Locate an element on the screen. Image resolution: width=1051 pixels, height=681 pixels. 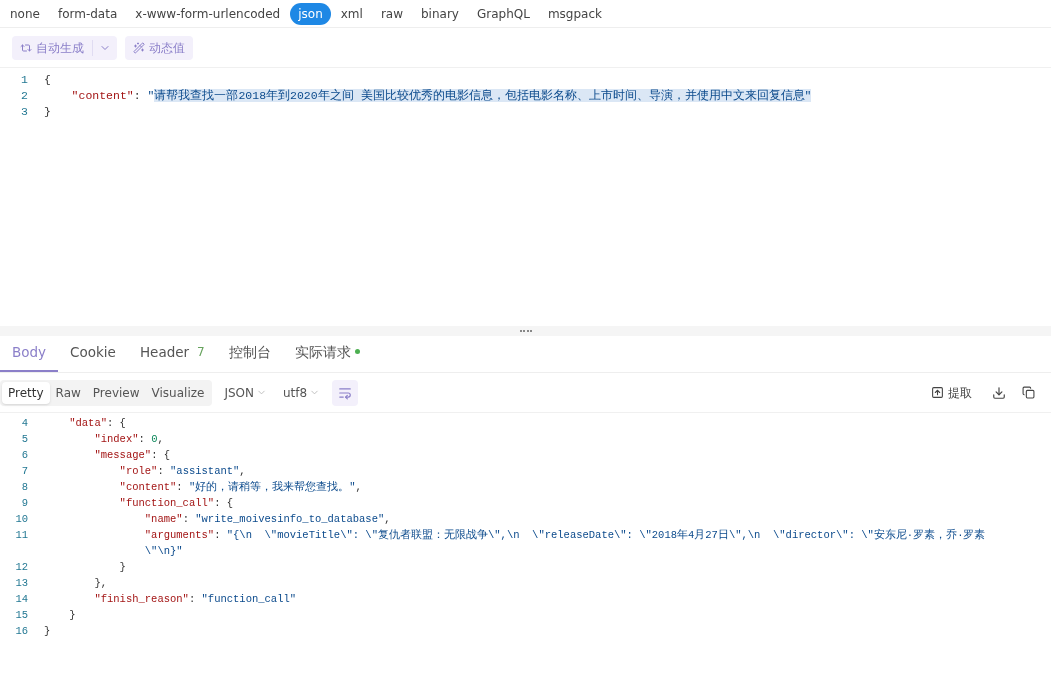
code-line: \"\n}" is located at coordinates (163, 551).